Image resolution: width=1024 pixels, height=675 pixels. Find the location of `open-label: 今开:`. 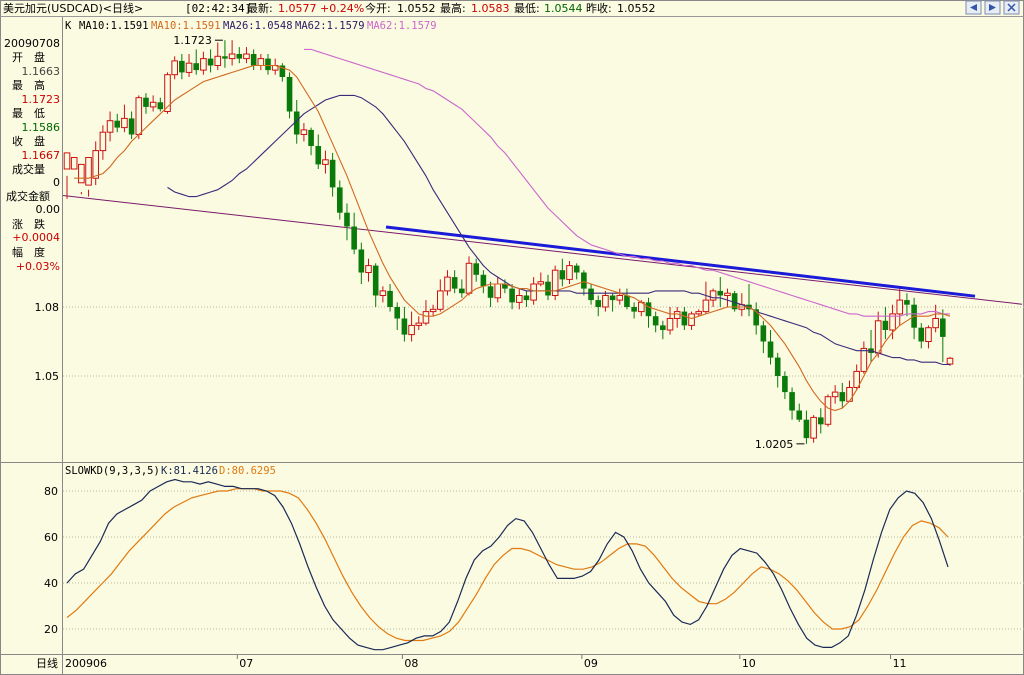

open-label: 今开: is located at coordinates (378, 8).